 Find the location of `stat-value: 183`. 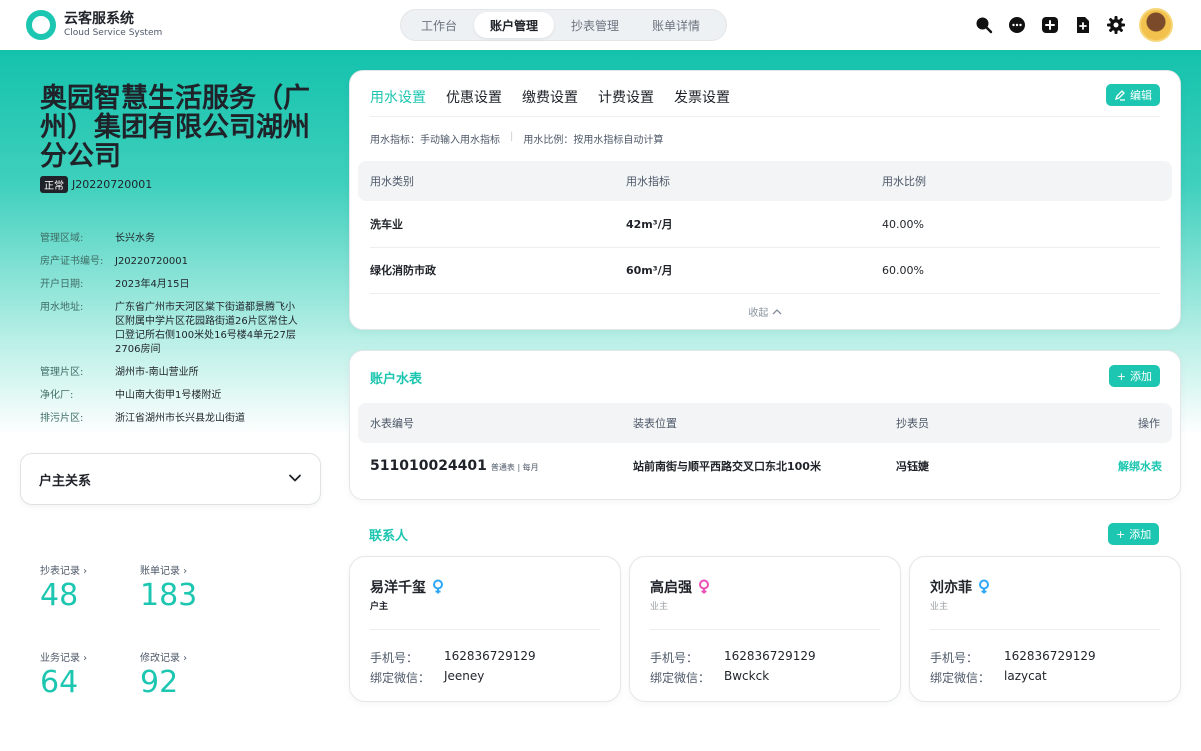

stat-value: 183 is located at coordinates (169, 595).